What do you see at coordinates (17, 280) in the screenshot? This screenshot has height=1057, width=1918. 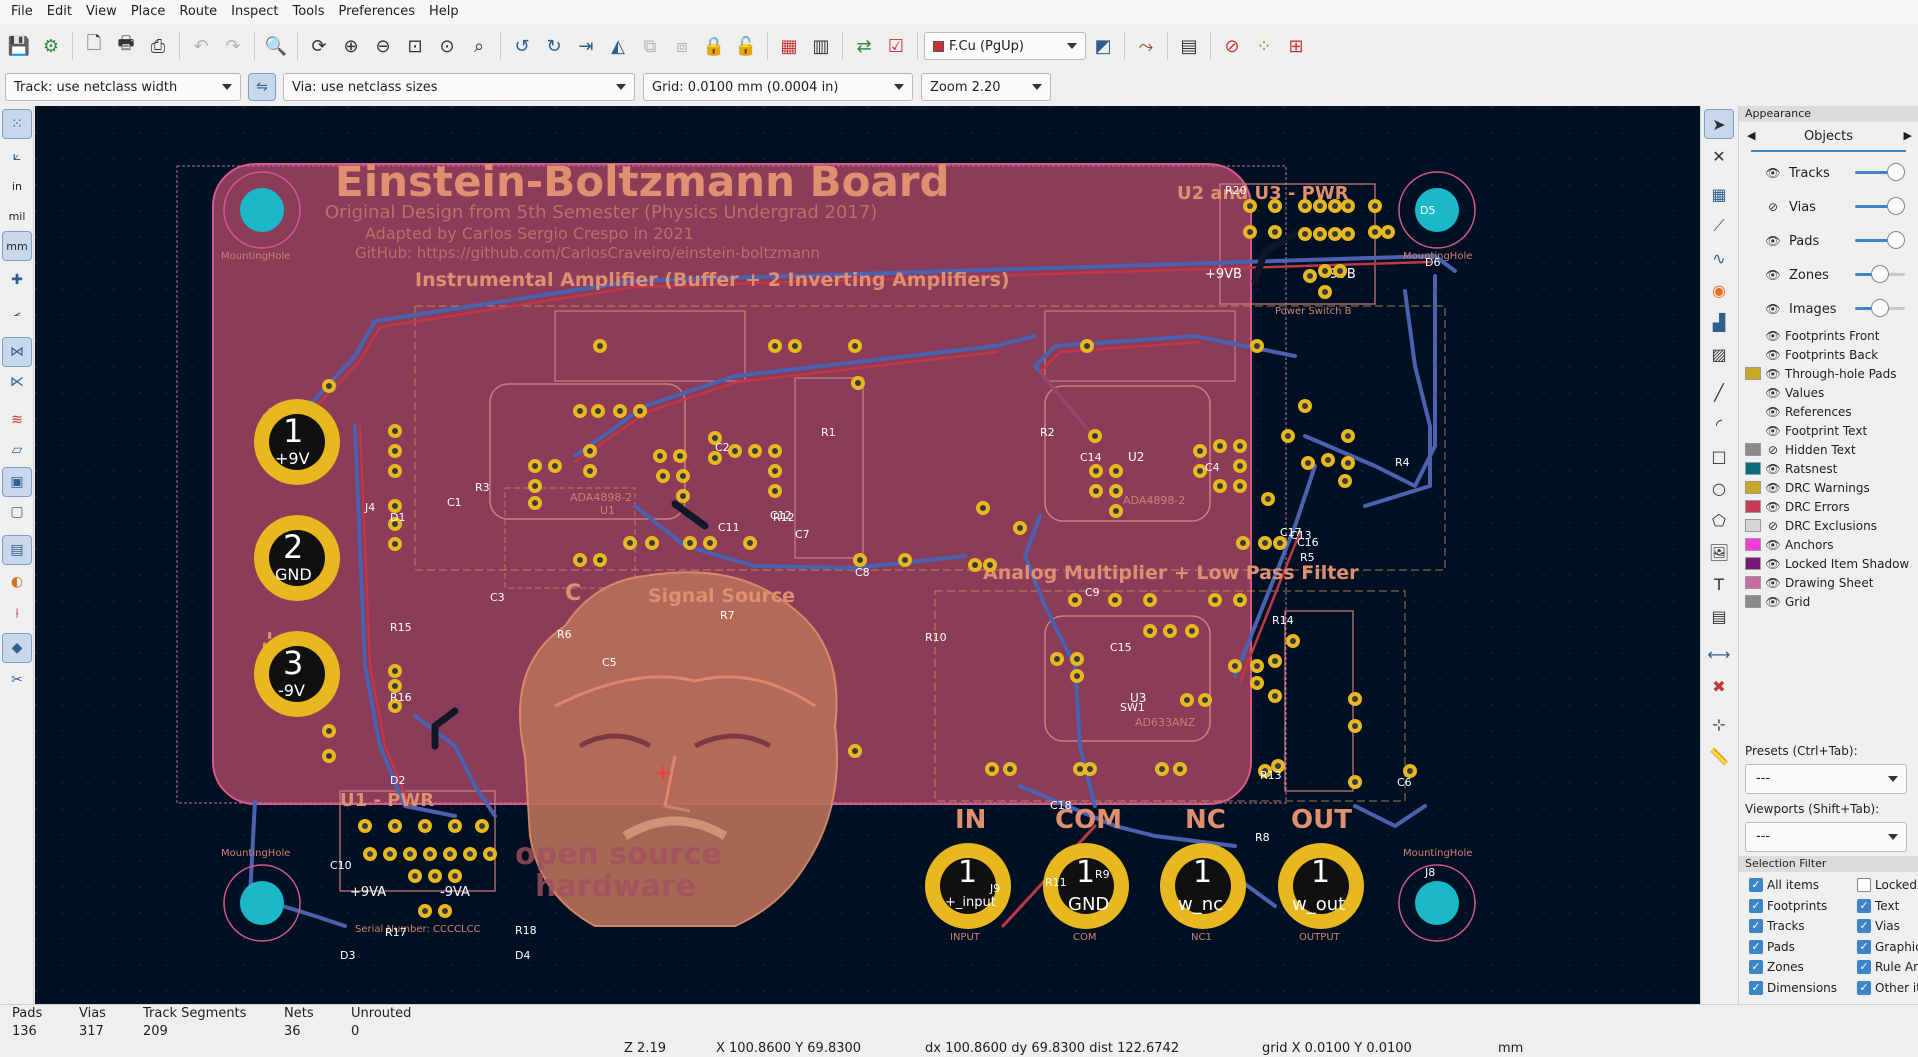 I see `cursor-shape-icon: ✚` at bounding box center [17, 280].